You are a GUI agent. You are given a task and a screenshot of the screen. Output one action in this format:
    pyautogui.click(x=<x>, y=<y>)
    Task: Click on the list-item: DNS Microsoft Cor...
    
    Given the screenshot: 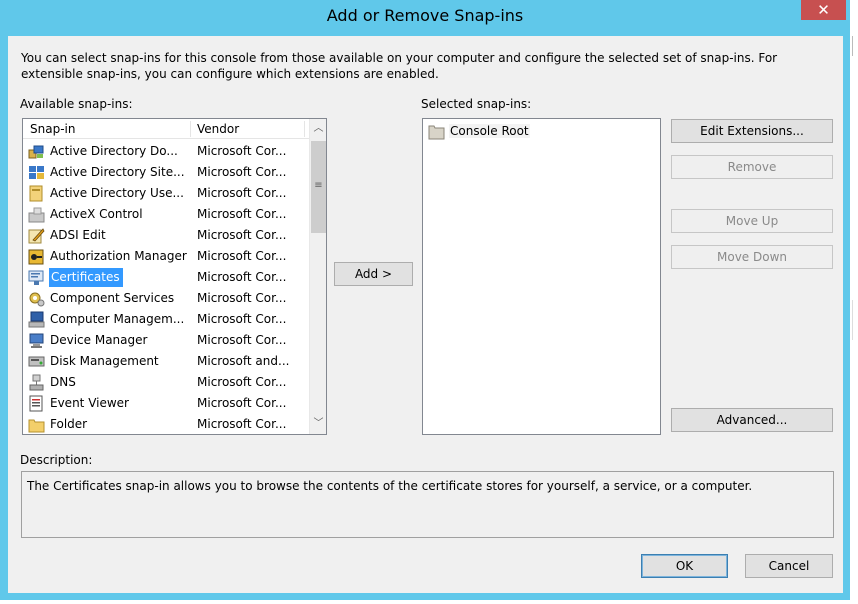 What is the action you would take?
    pyautogui.click(x=166, y=382)
    